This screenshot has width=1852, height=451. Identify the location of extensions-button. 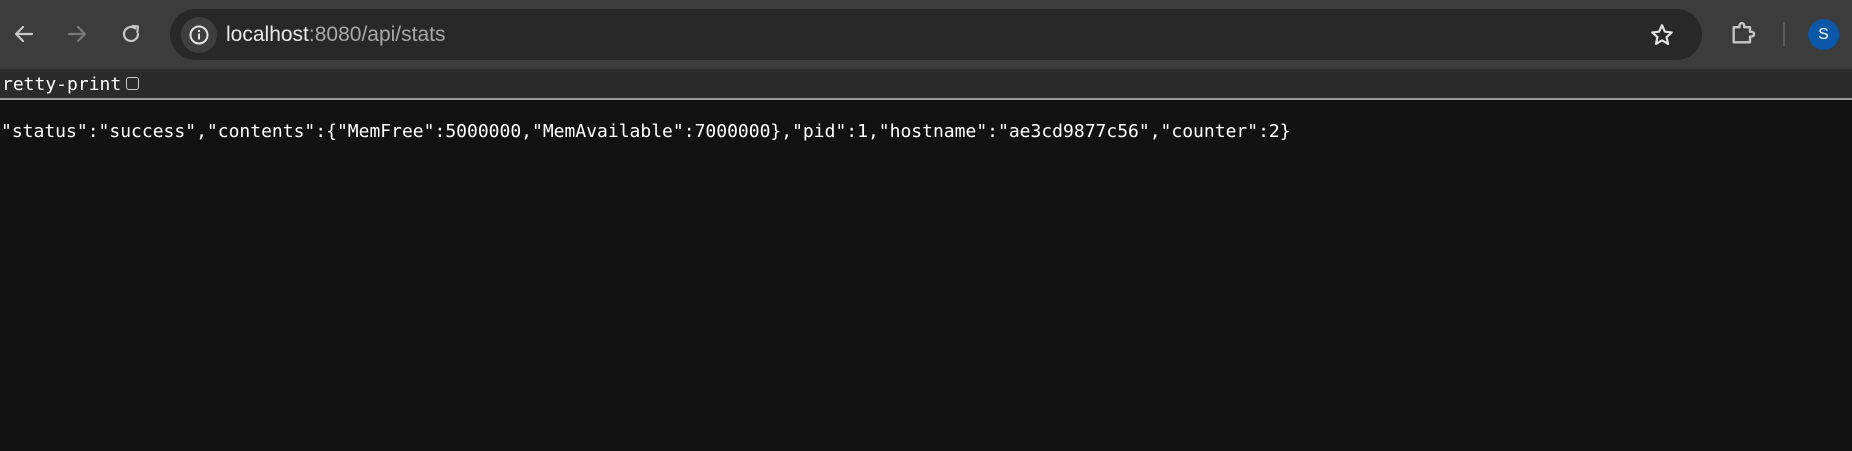
(1743, 33).